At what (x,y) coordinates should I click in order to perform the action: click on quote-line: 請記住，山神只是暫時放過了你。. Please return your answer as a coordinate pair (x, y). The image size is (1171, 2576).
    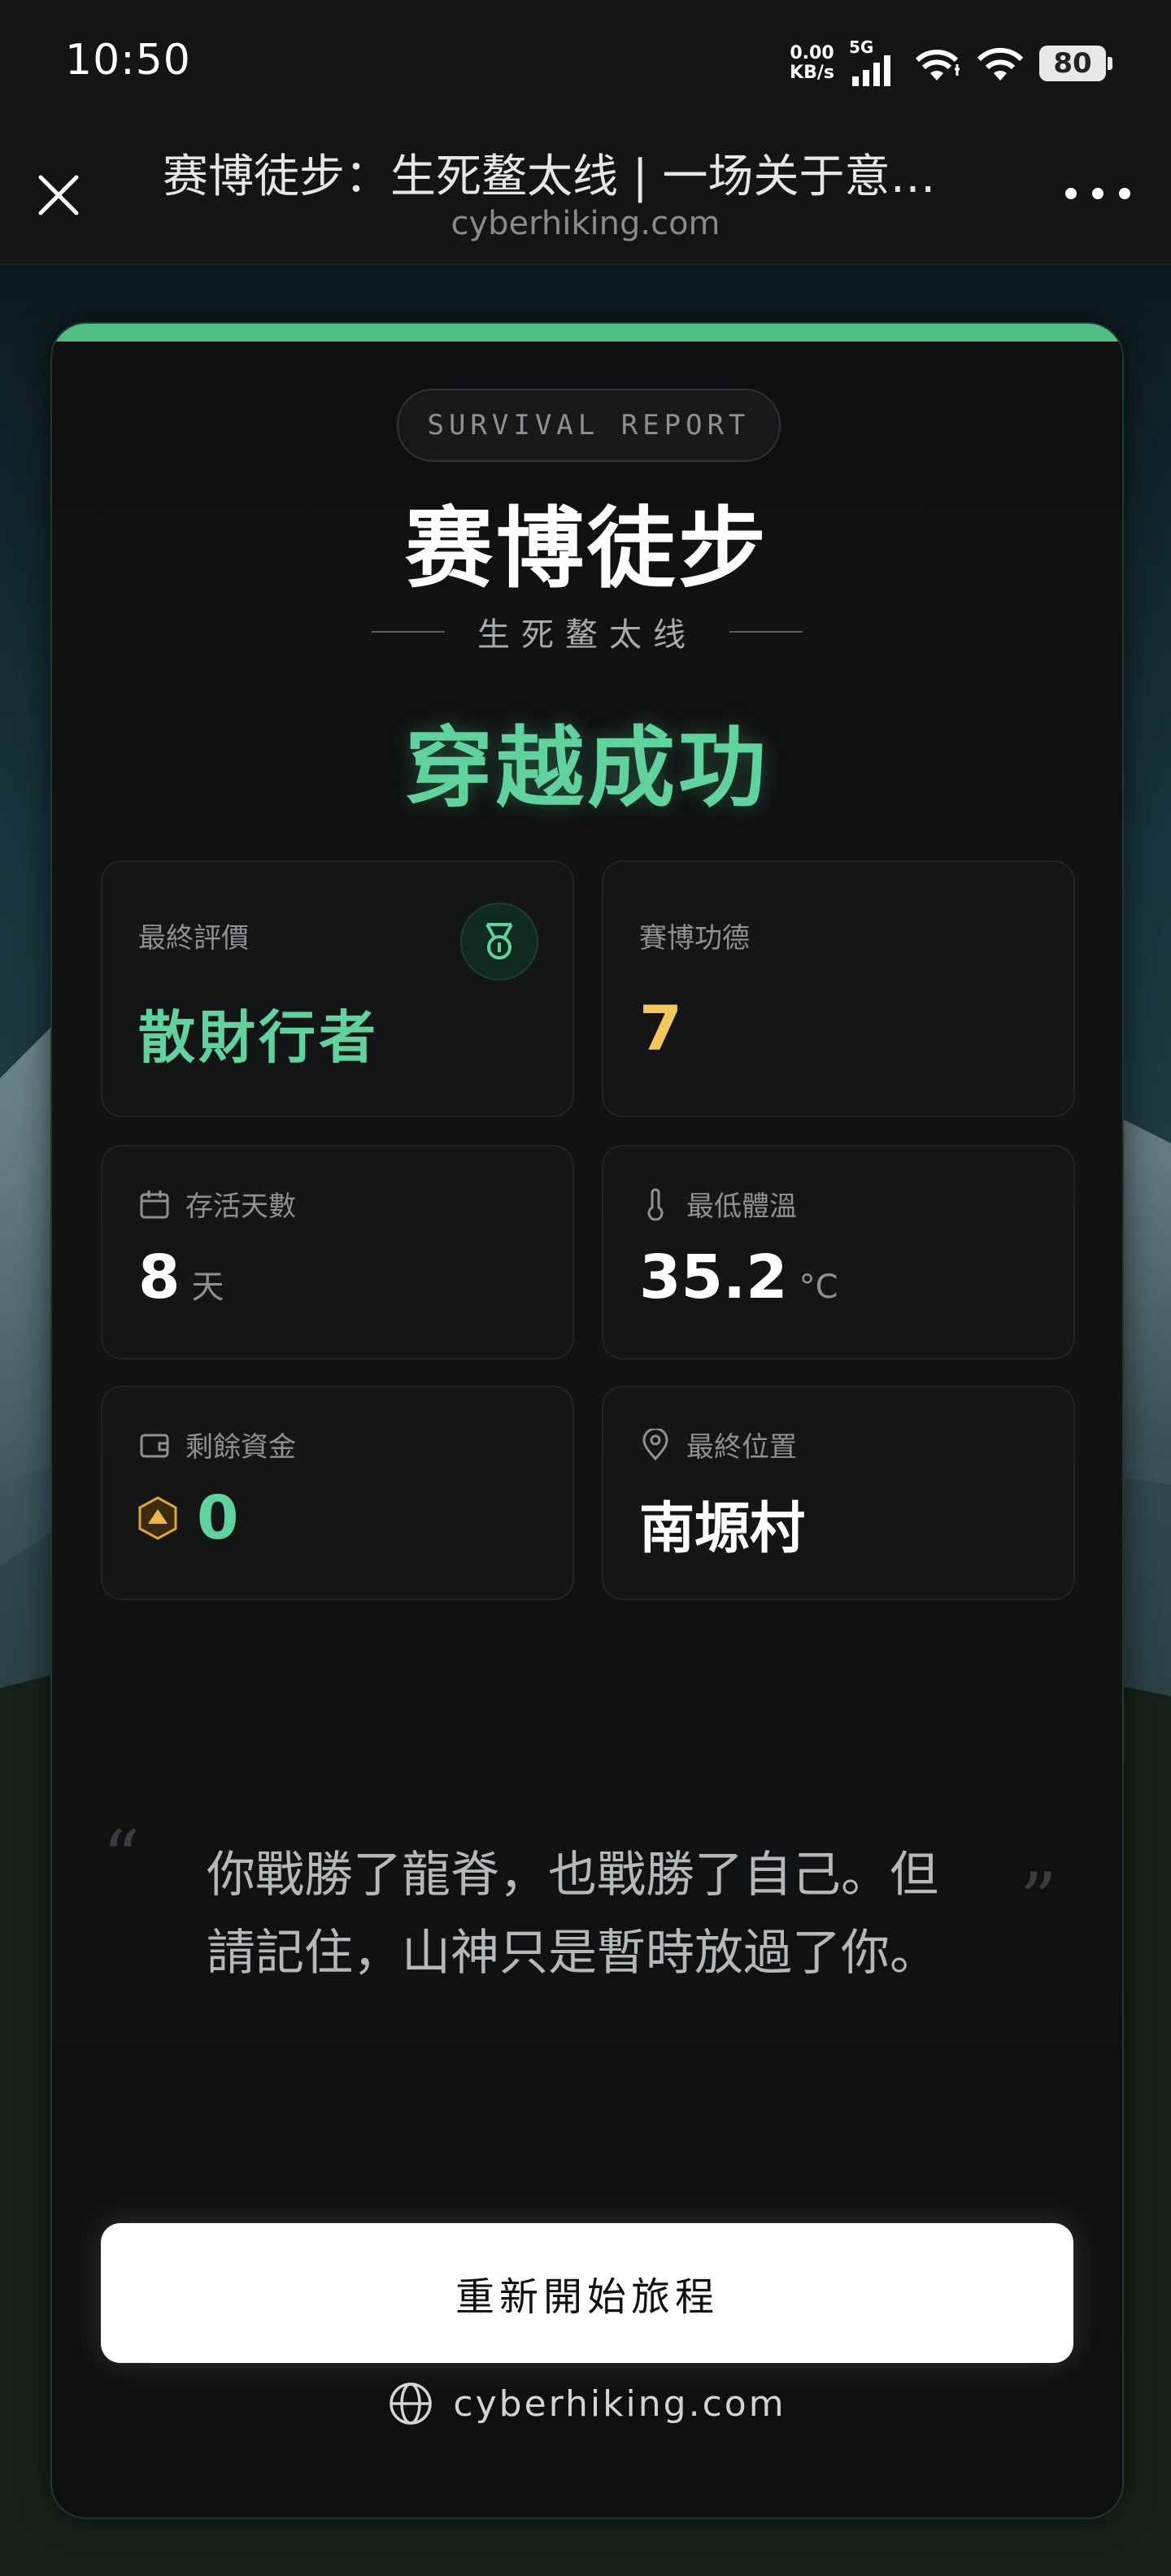
    Looking at the image, I should click on (572, 1953).